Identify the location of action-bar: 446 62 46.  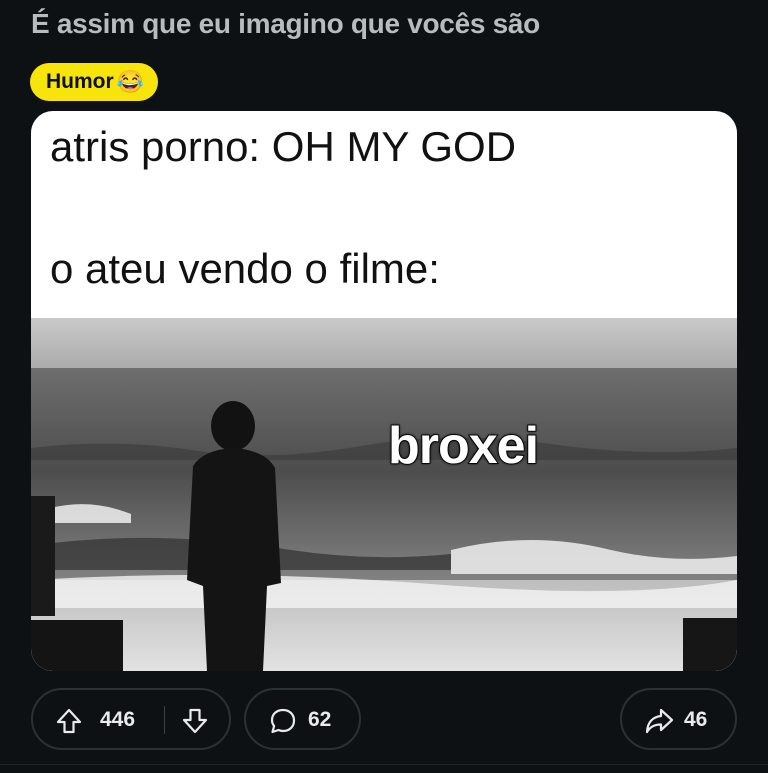
(384, 720).